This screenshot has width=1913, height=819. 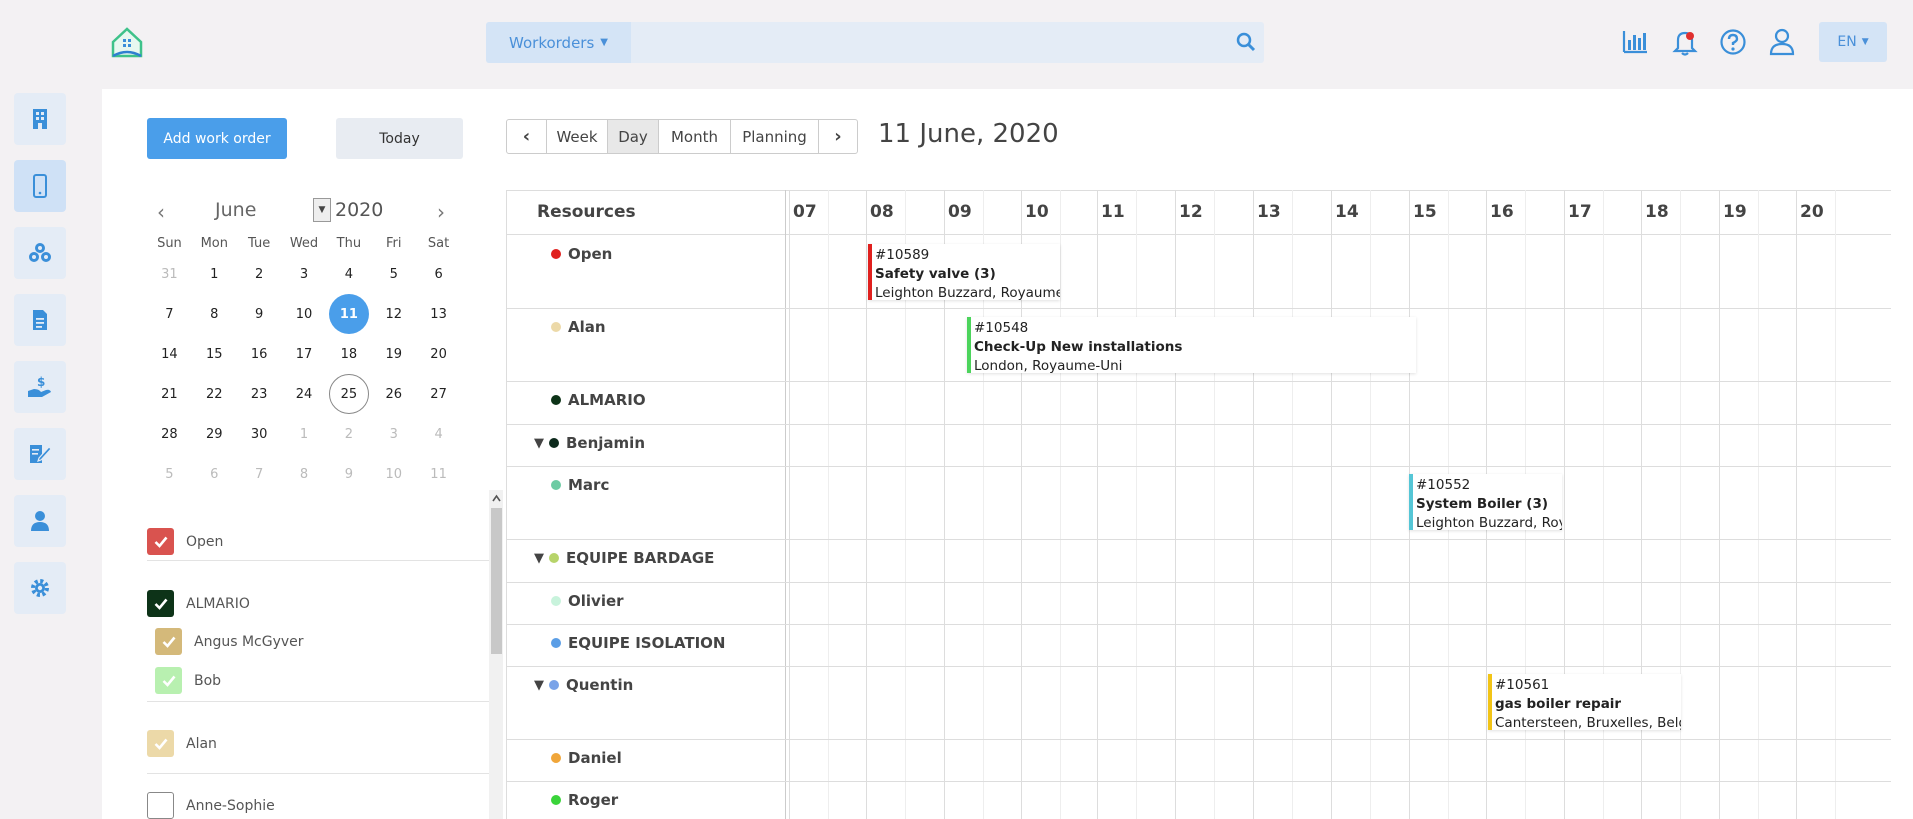 What do you see at coordinates (40, 588) in the screenshot?
I see `sidebar-item-settings` at bounding box center [40, 588].